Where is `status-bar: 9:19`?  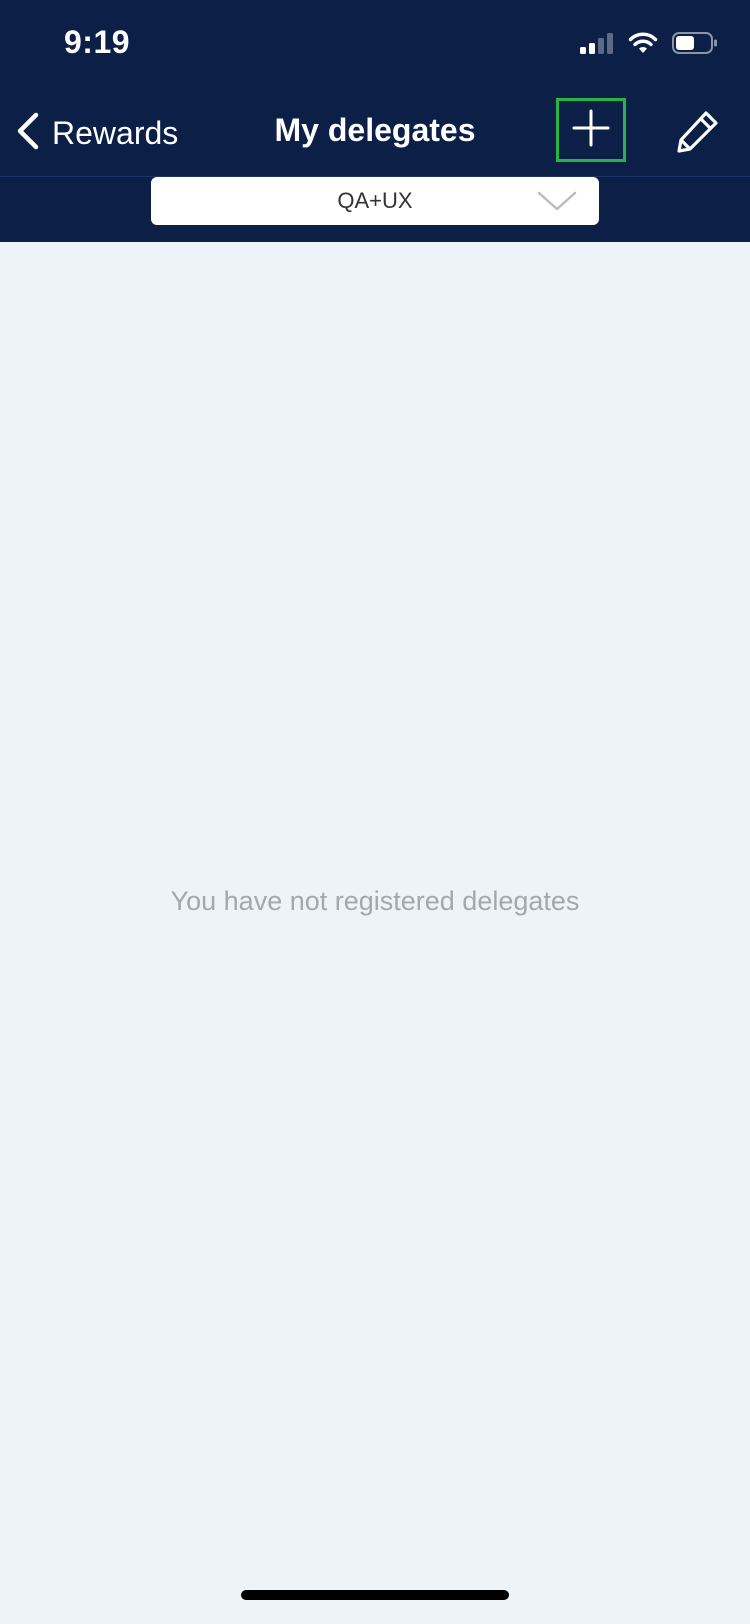 status-bar: 9:19 is located at coordinates (375, 45).